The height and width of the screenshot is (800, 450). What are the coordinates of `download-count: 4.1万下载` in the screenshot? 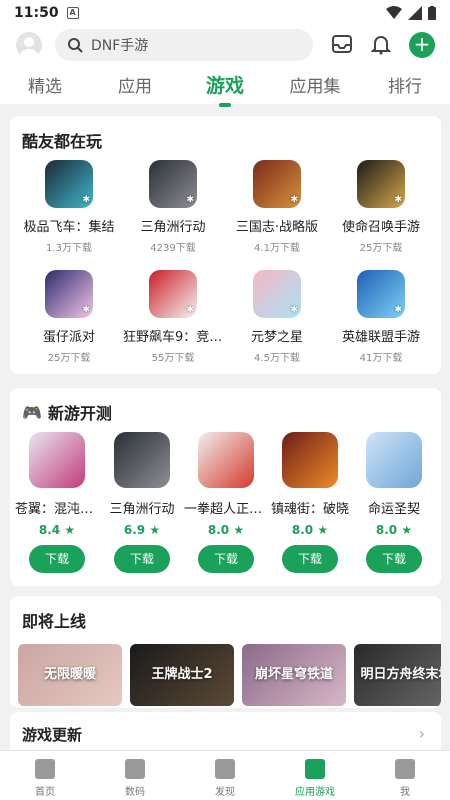 It's located at (277, 248).